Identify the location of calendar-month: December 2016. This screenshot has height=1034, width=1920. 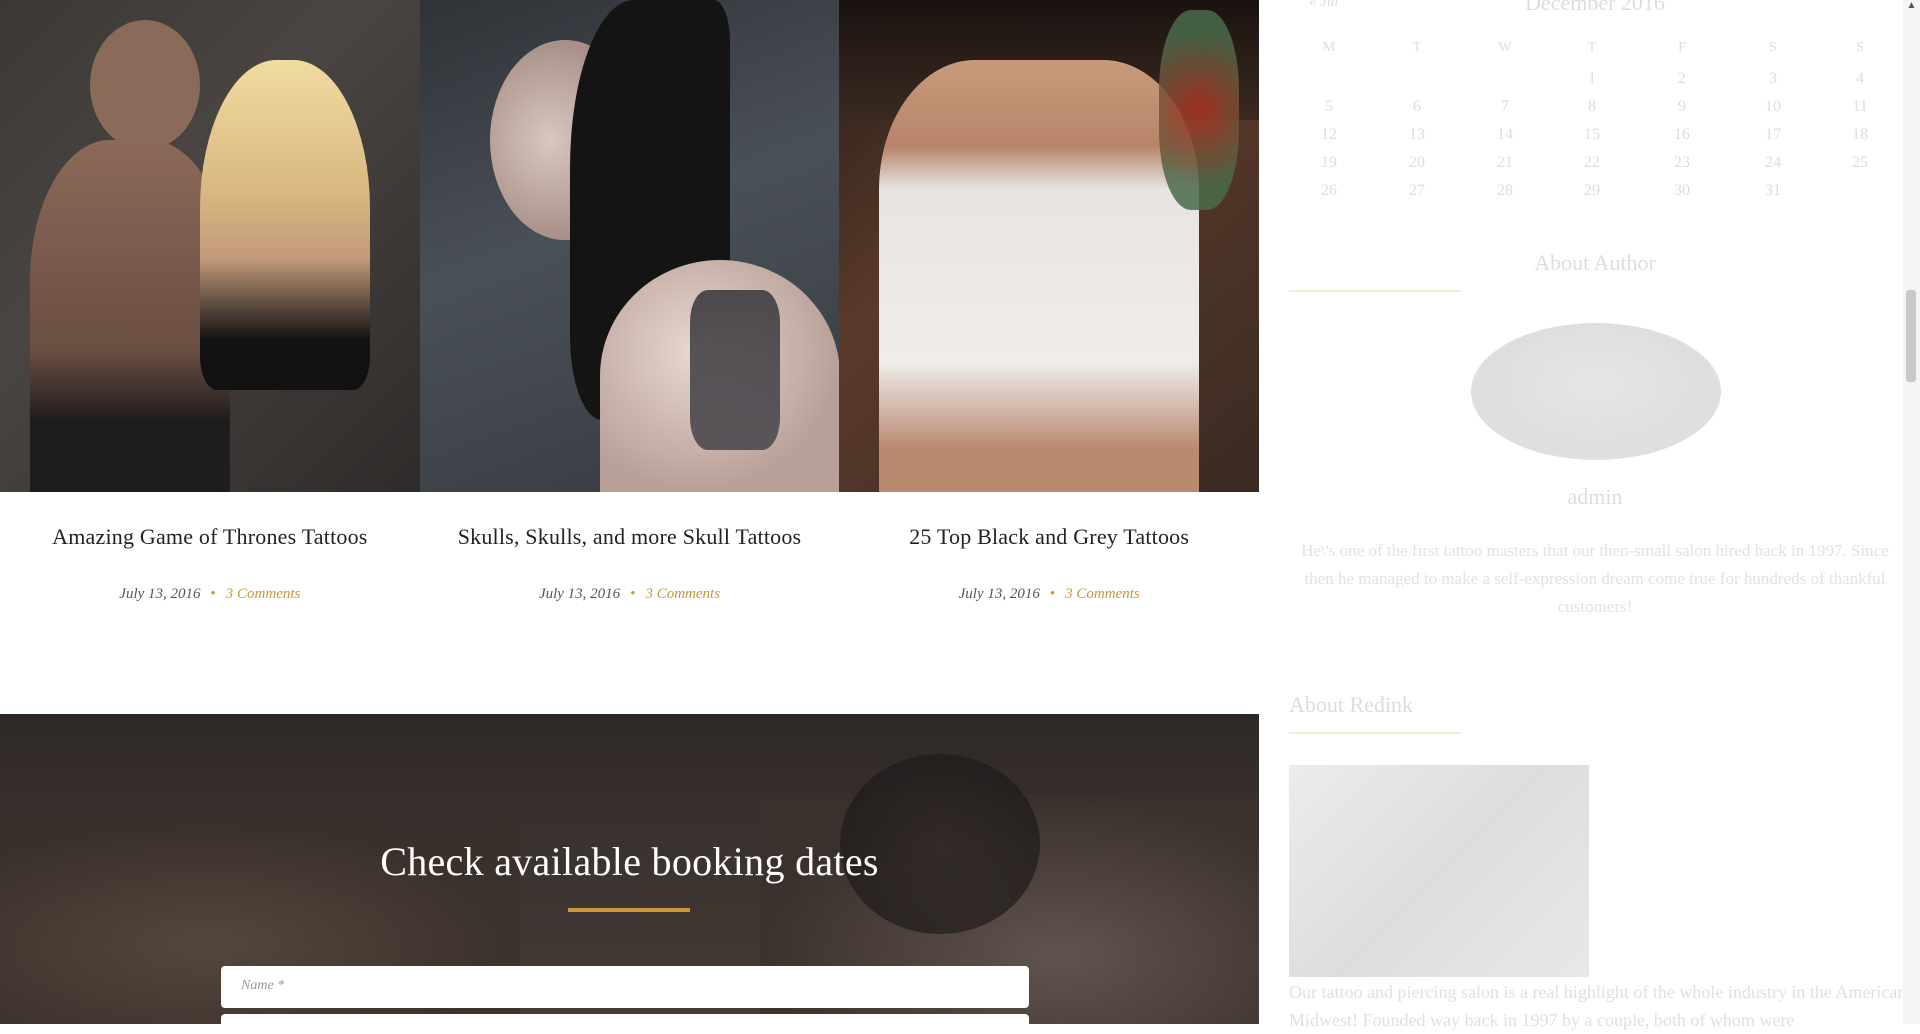
(1595, 7).